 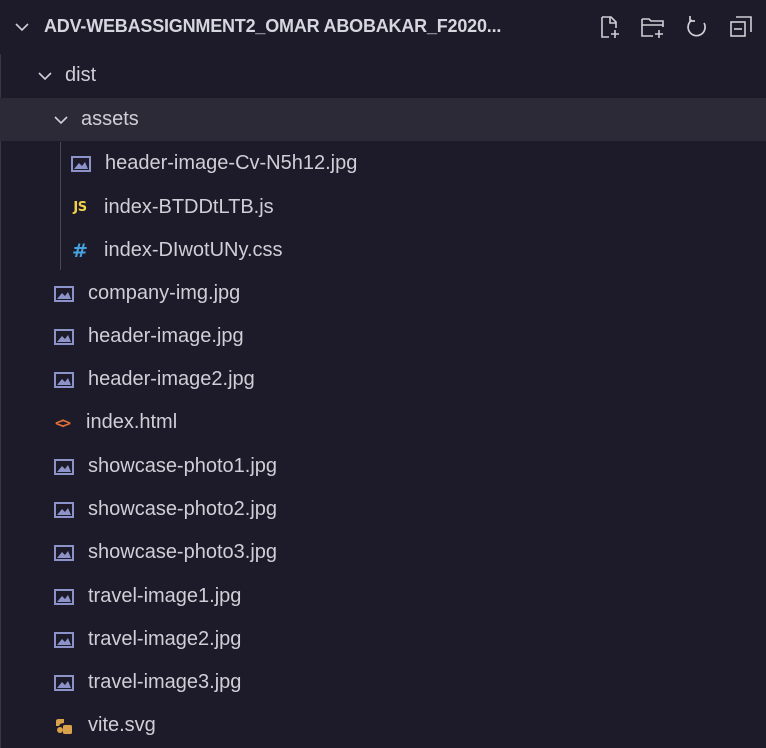 What do you see at coordinates (110, 119) in the screenshot?
I see `folder-label: assets` at bounding box center [110, 119].